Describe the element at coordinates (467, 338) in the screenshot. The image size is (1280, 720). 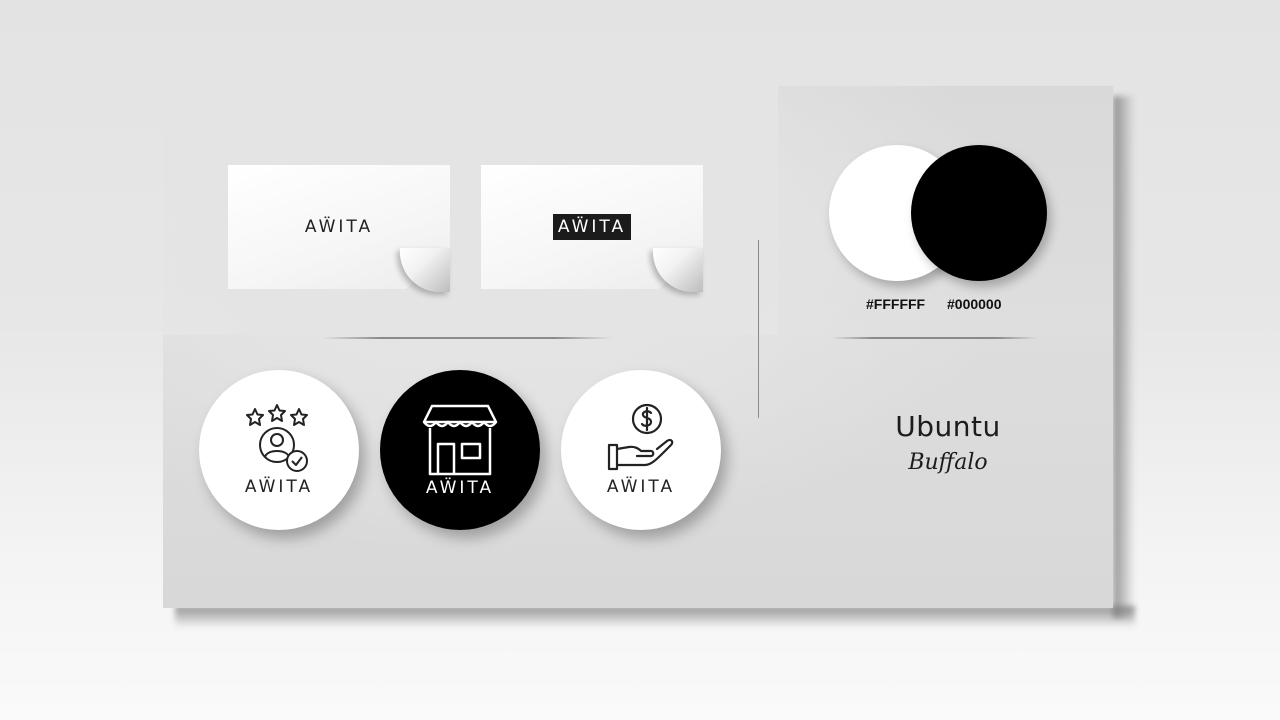
I see `divider-cards` at that location.